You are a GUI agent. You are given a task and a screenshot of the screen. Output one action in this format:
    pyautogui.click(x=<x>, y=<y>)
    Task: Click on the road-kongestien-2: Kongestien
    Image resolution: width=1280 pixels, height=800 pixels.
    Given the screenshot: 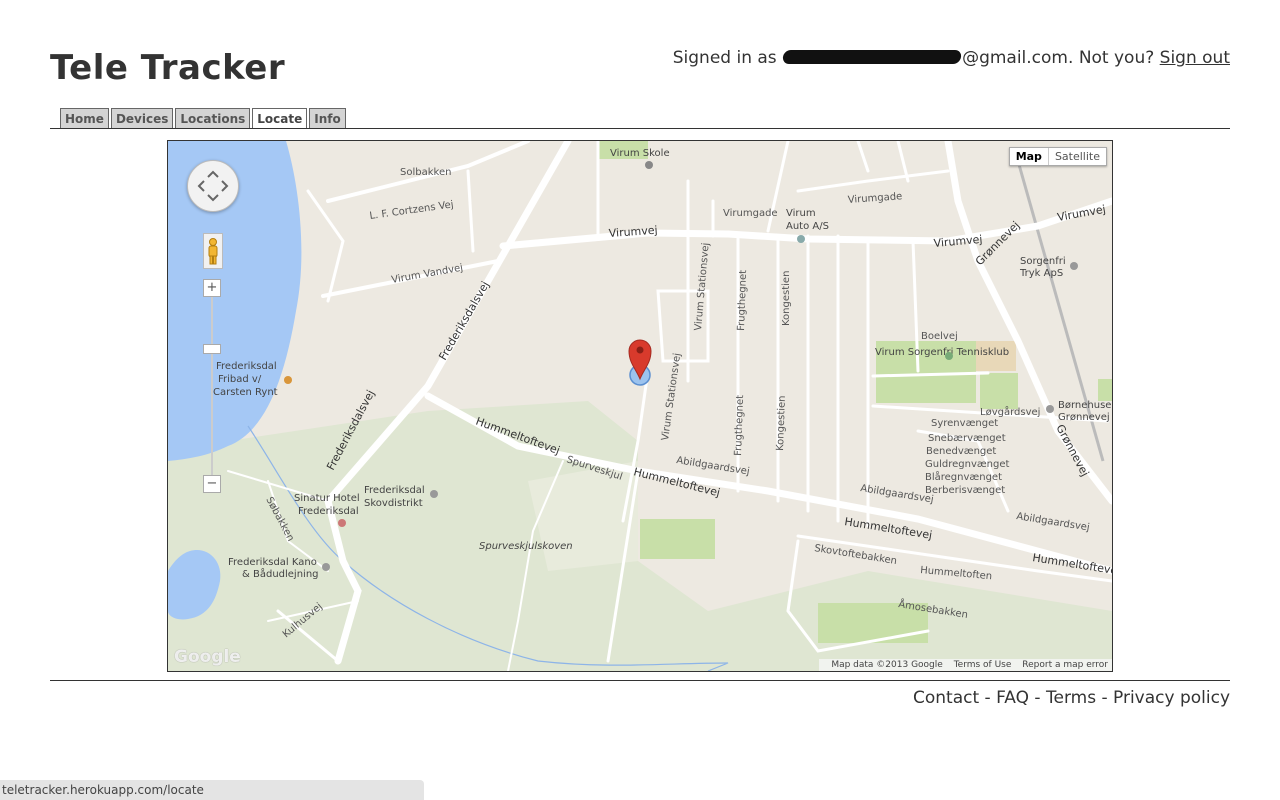 What is the action you would take?
    pyautogui.click(x=781, y=423)
    